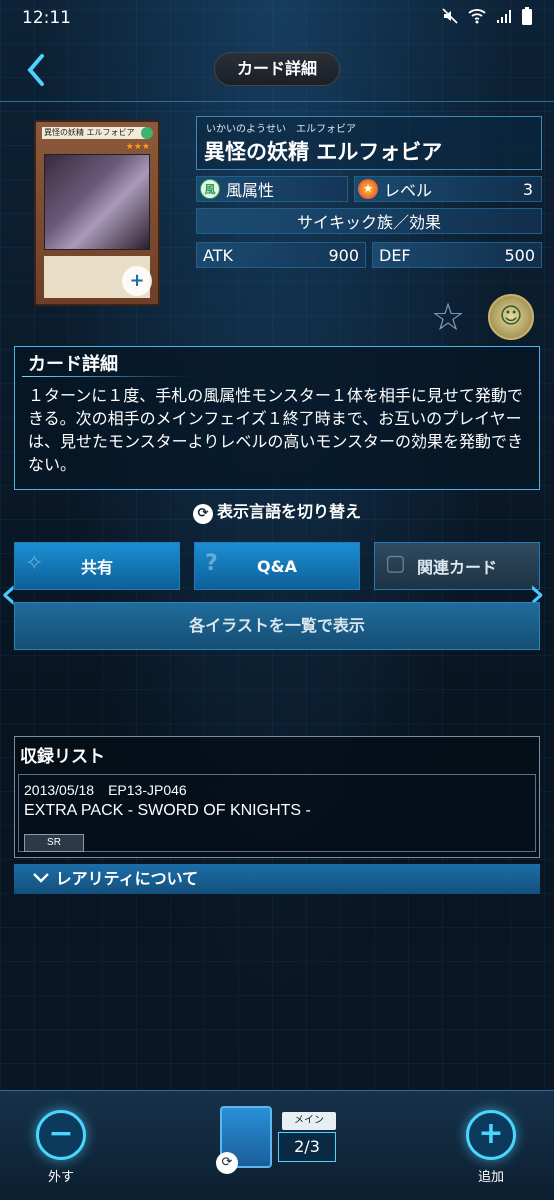  I want to click on tab-share-label: 共有, so click(96, 567).